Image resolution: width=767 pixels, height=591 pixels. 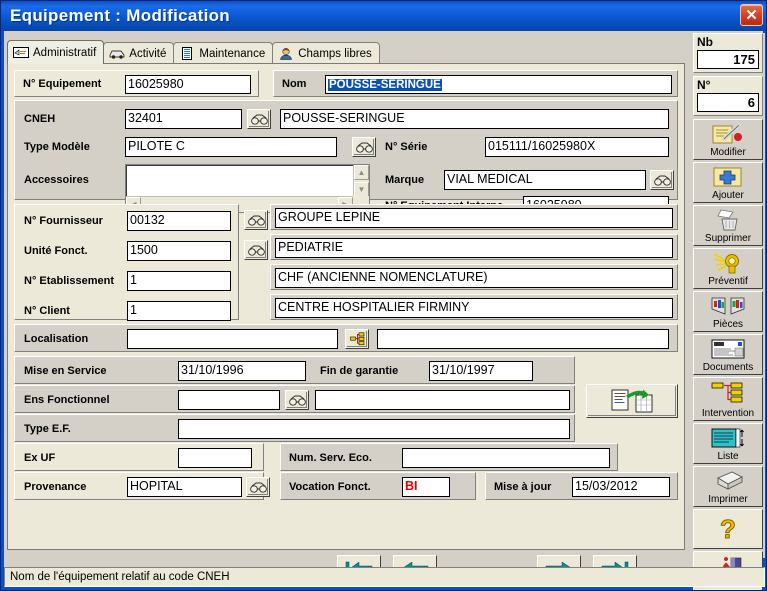 What do you see at coordinates (481, 371) in the screenshot?
I see `input-fin-de-garantie: 31/10/1997` at bounding box center [481, 371].